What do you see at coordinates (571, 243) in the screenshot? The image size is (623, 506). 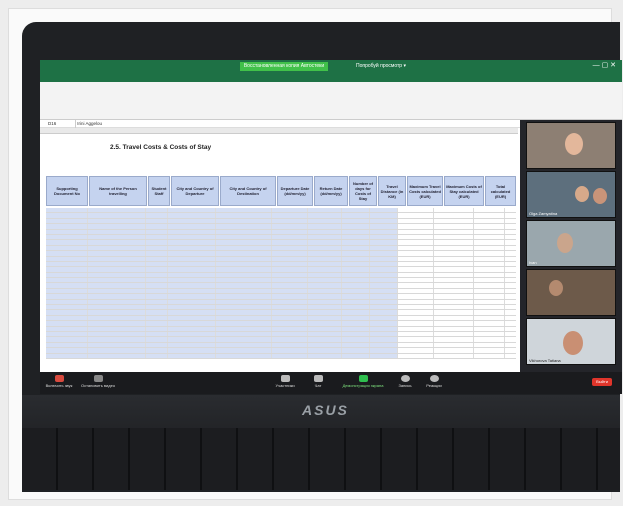 I see `video-tile: Ivan` at bounding box center [571, 243].